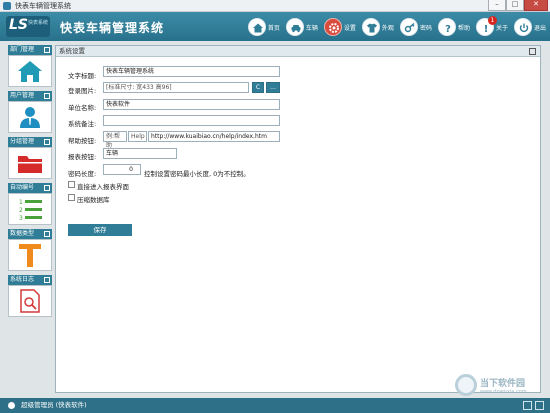 This screenshot has height=413, width=550. Describe the element at coordinates (466, 385) in the screenshot. I see `watermark-logo` at that location.